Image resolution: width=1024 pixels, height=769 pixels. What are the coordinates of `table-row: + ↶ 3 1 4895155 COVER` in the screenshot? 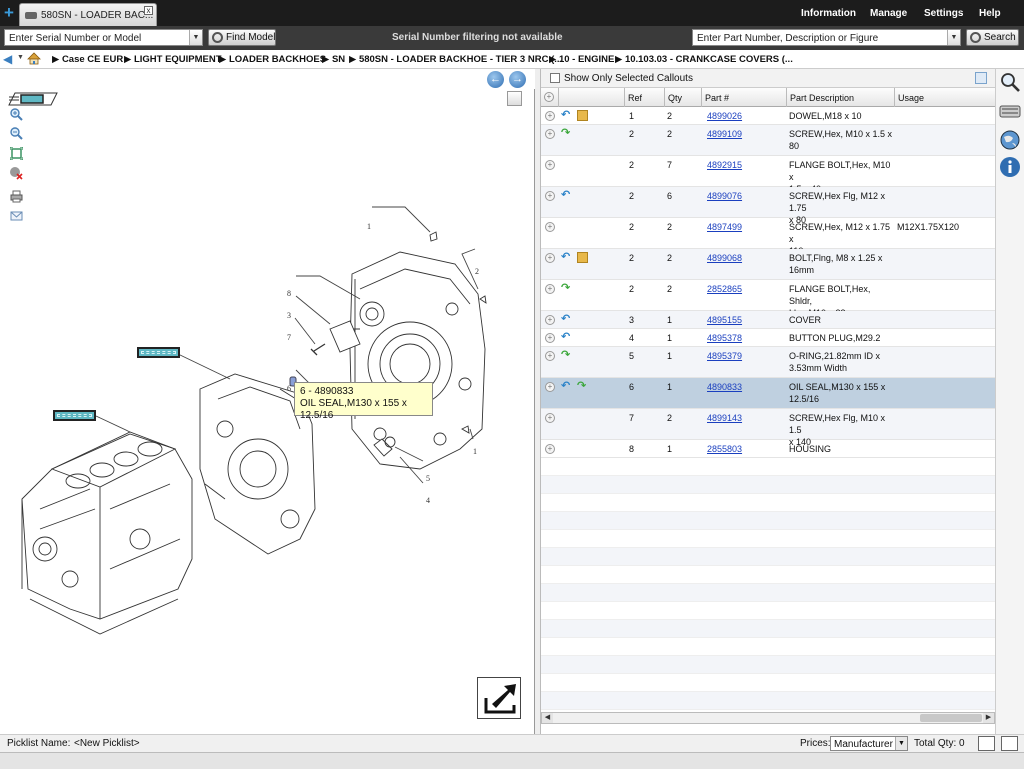 It's located at (768, 320).